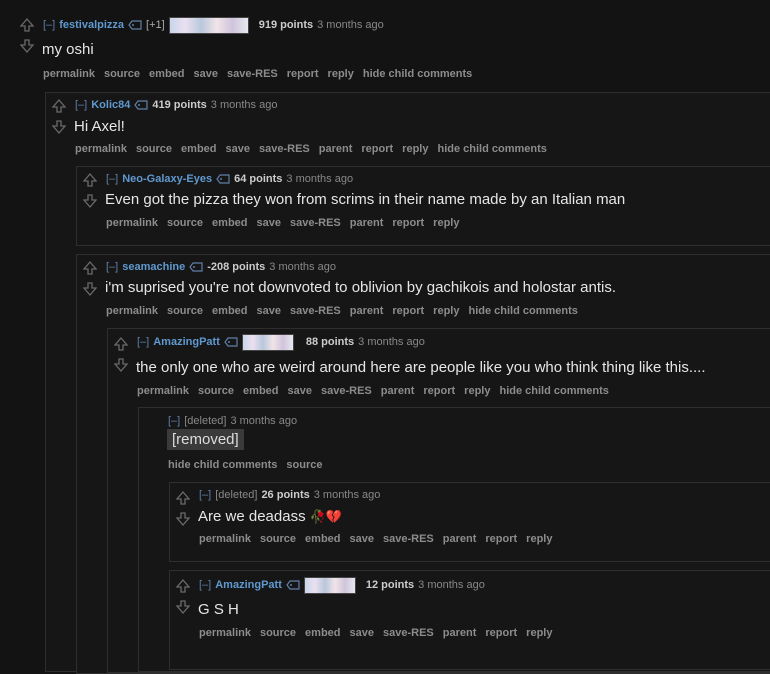  I want to click on vote-arrows, so click(183, 599).